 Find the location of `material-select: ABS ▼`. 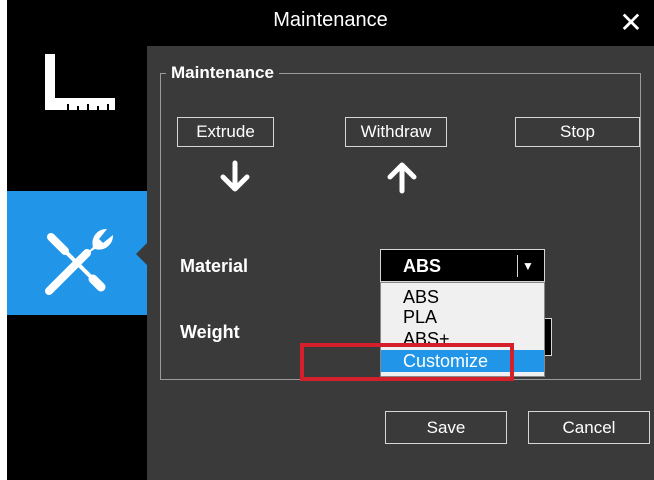

material-select: ABS ▼ is located at coordinates (462, 265).